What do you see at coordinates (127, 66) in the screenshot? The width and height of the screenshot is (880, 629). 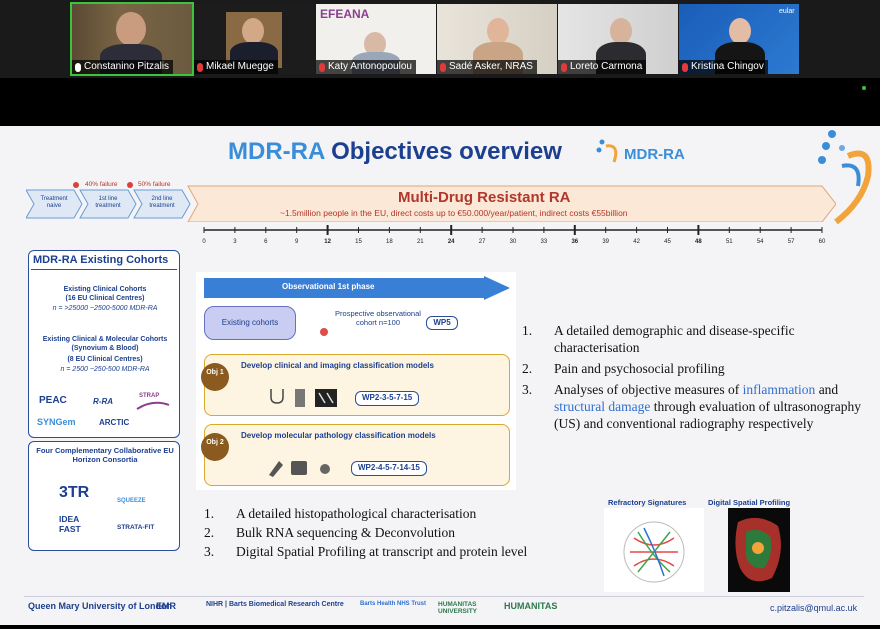 I see `participant-name: Constanino Pitzalis` at bounding box center [127, 66].